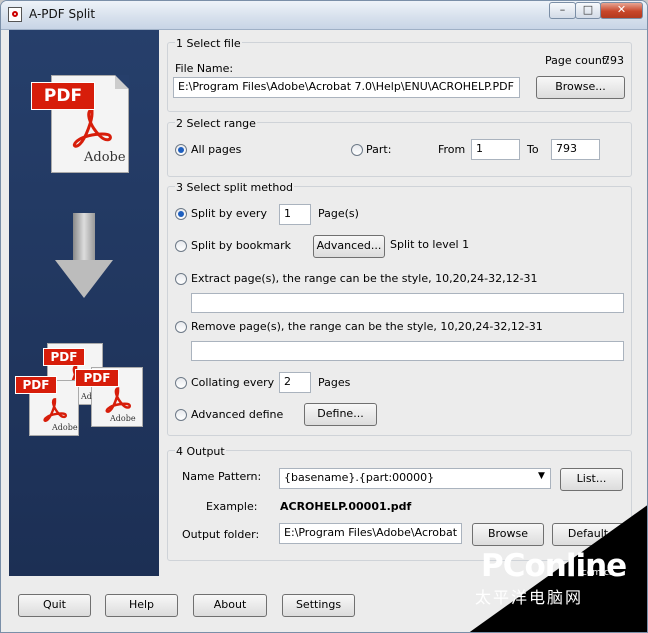 Image resolution: width=648 pixels, height=633 pixels. What do you see at coordinates (181, 246) in the screenshot?
I see `split-by-bookmark-radio` at bounding box center [181, 246].